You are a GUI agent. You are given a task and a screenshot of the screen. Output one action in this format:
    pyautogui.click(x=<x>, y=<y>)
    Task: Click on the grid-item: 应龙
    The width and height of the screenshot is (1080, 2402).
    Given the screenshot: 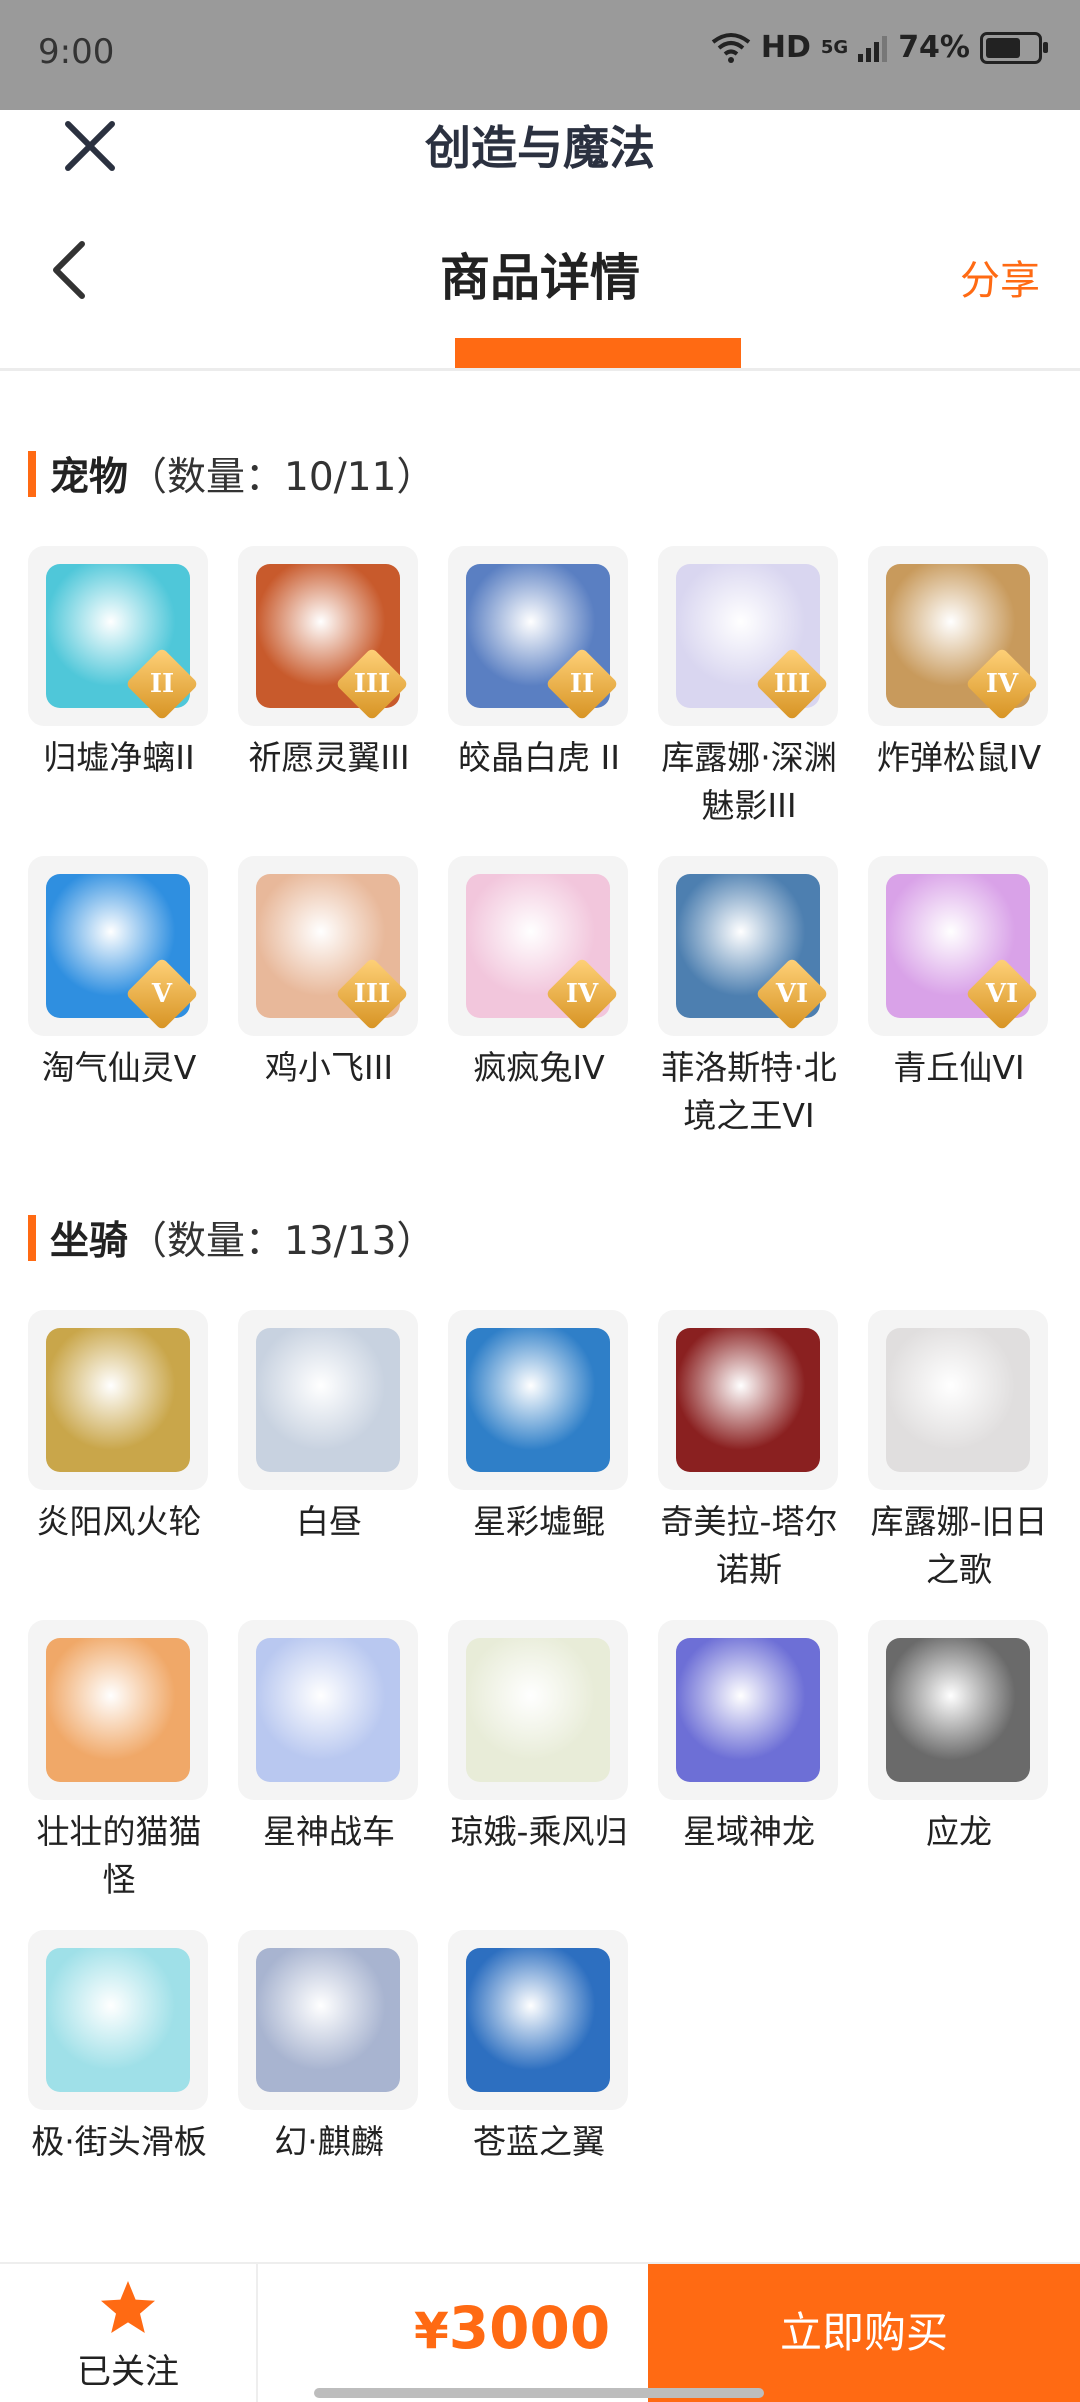 What is the action you would take?
    pyautogui.click(x=959, y=1738)
    